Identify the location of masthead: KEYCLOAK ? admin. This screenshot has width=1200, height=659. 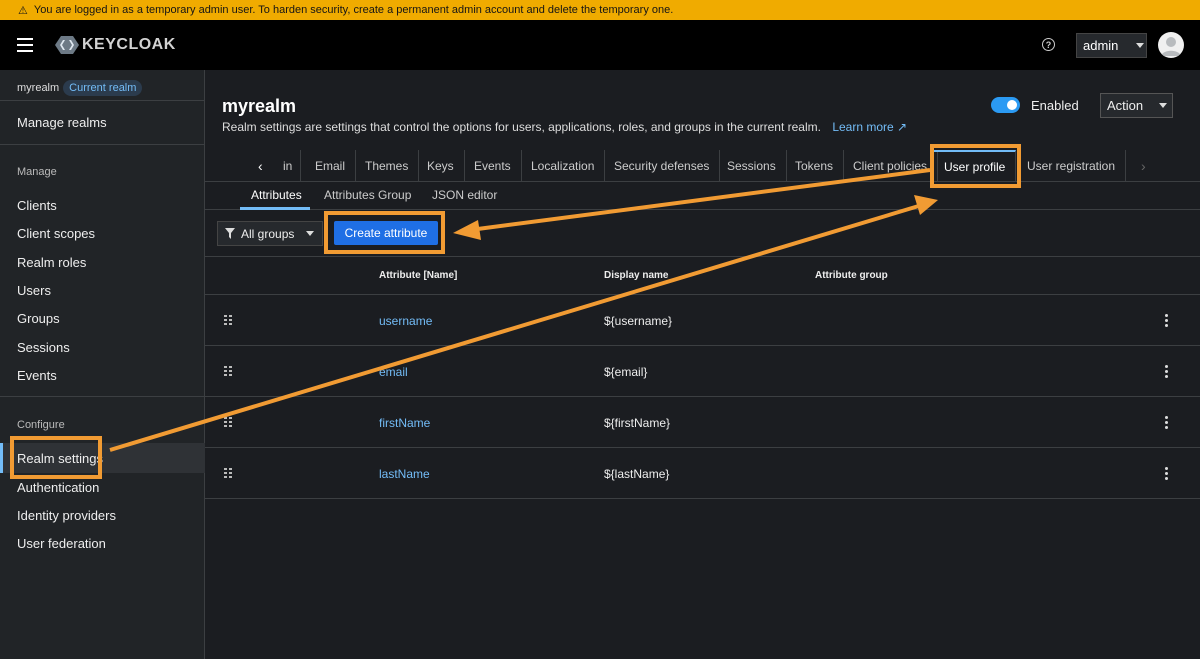
(600, 45).